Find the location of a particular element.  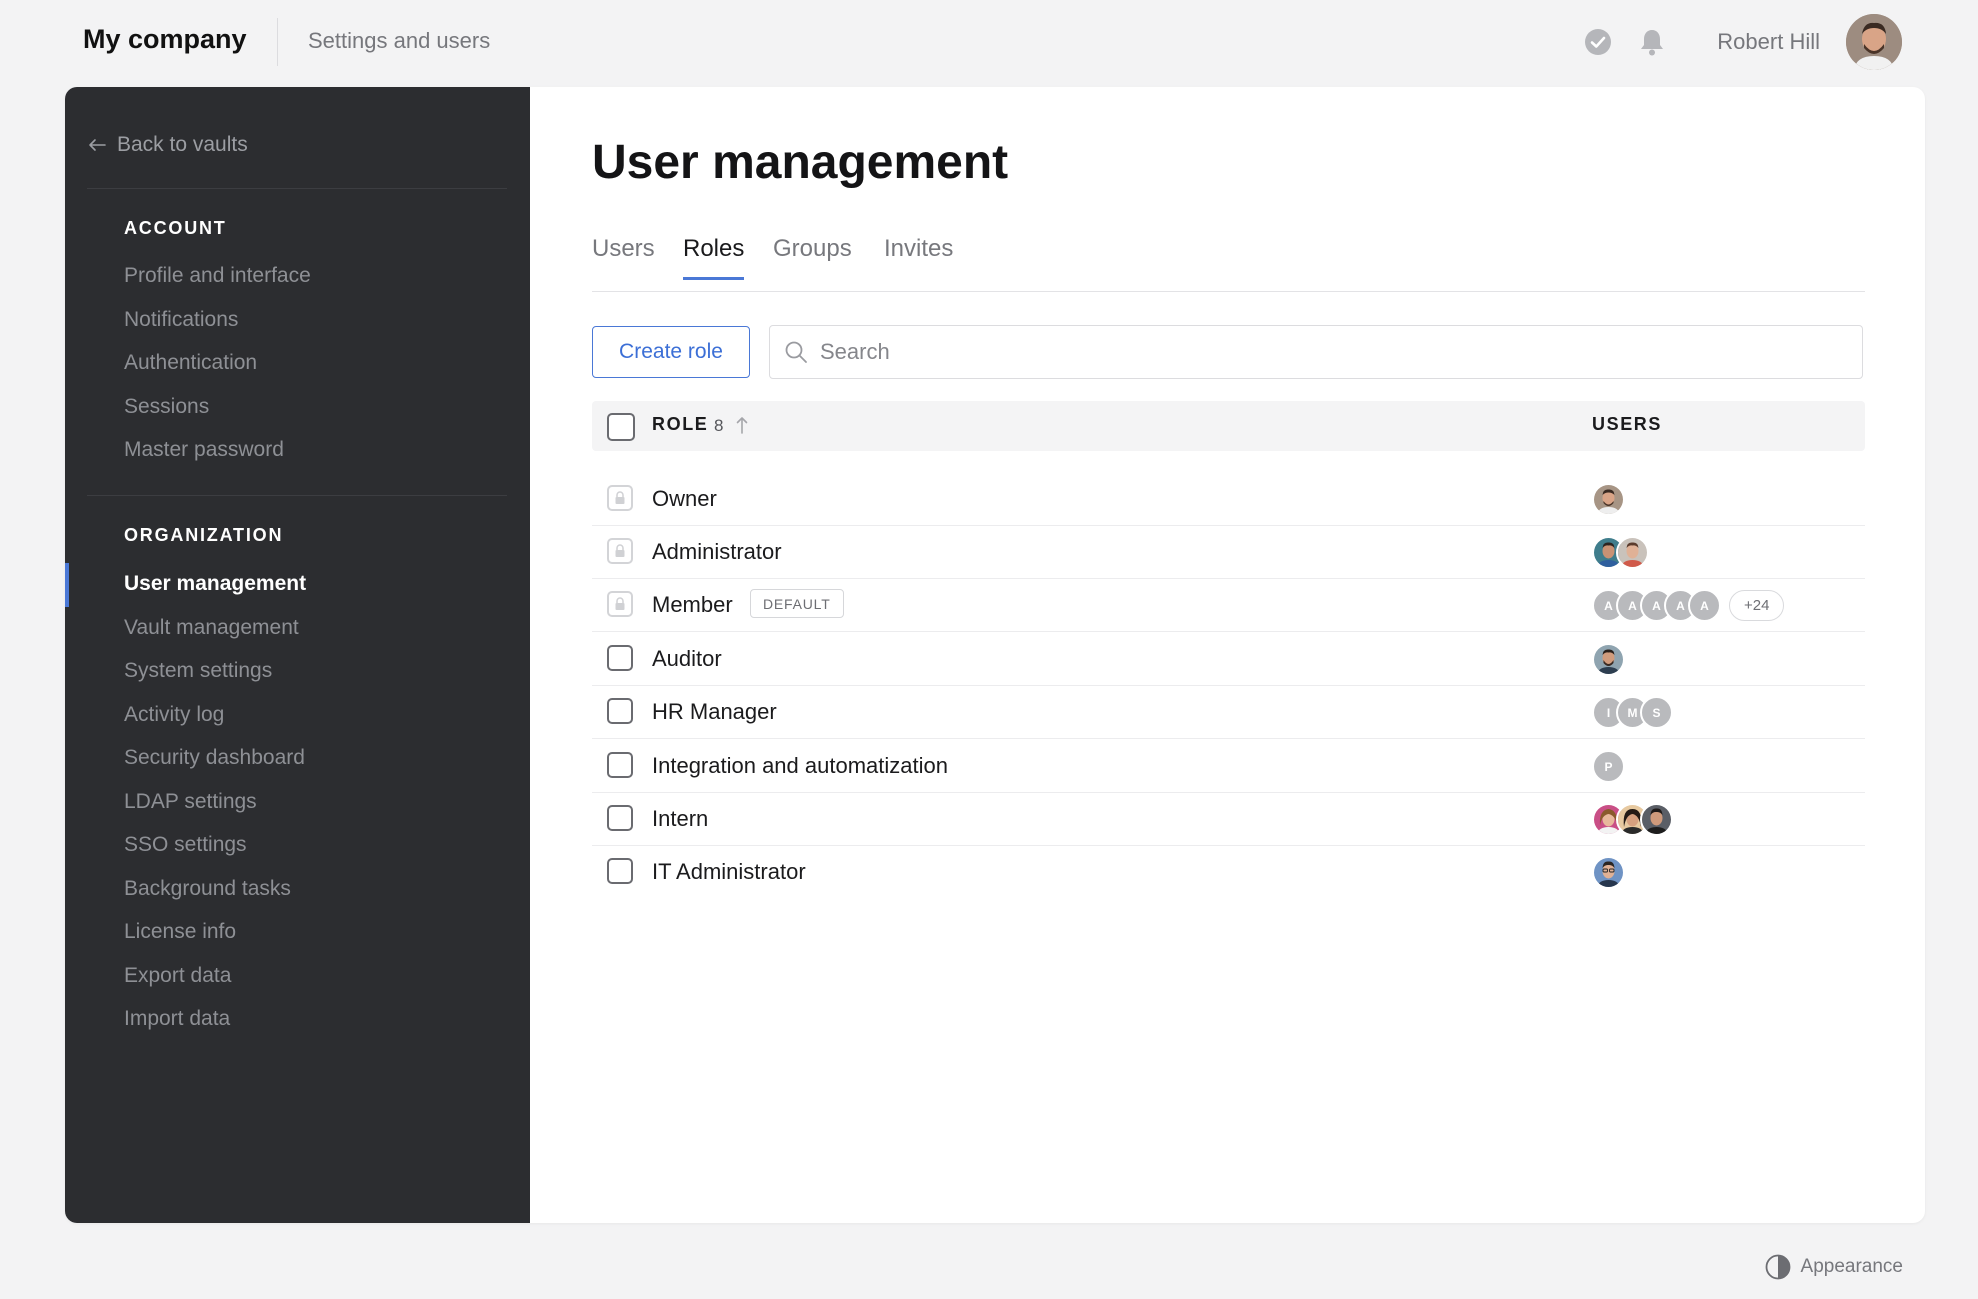

contrast-icon is located at coordinates (1777, 1267).